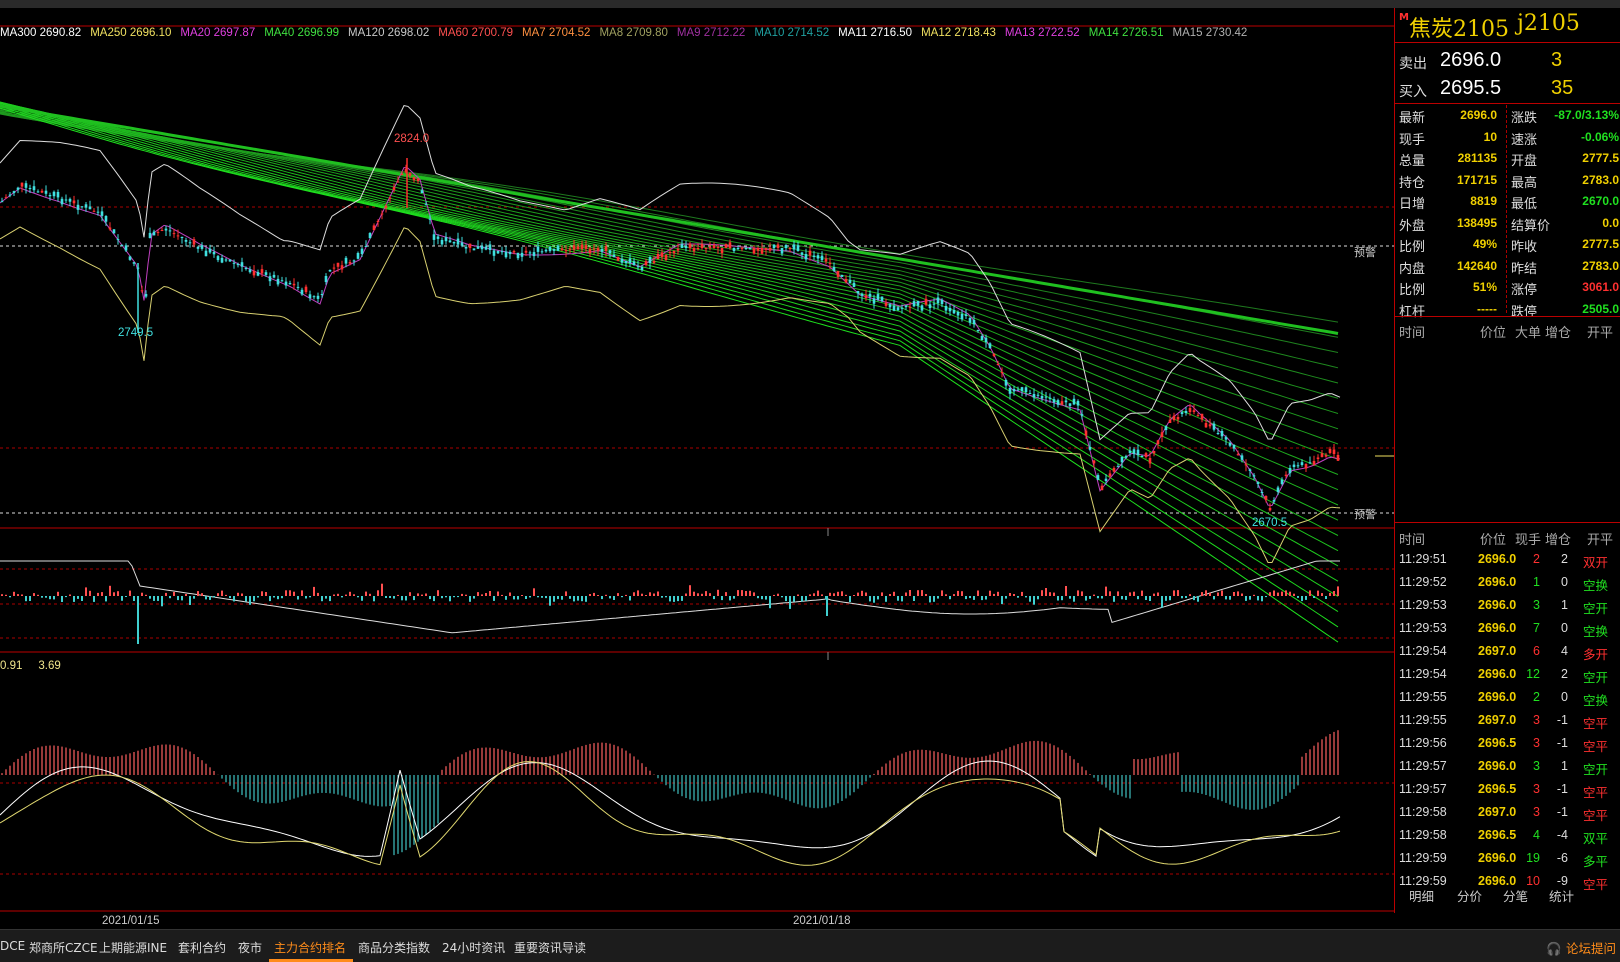 This screenshot has width=1620, height=962. What do you see at coordinates (1412, 161) in the screenshot?
I see `quote-label: 总量` at bounding box center [1412, 161].